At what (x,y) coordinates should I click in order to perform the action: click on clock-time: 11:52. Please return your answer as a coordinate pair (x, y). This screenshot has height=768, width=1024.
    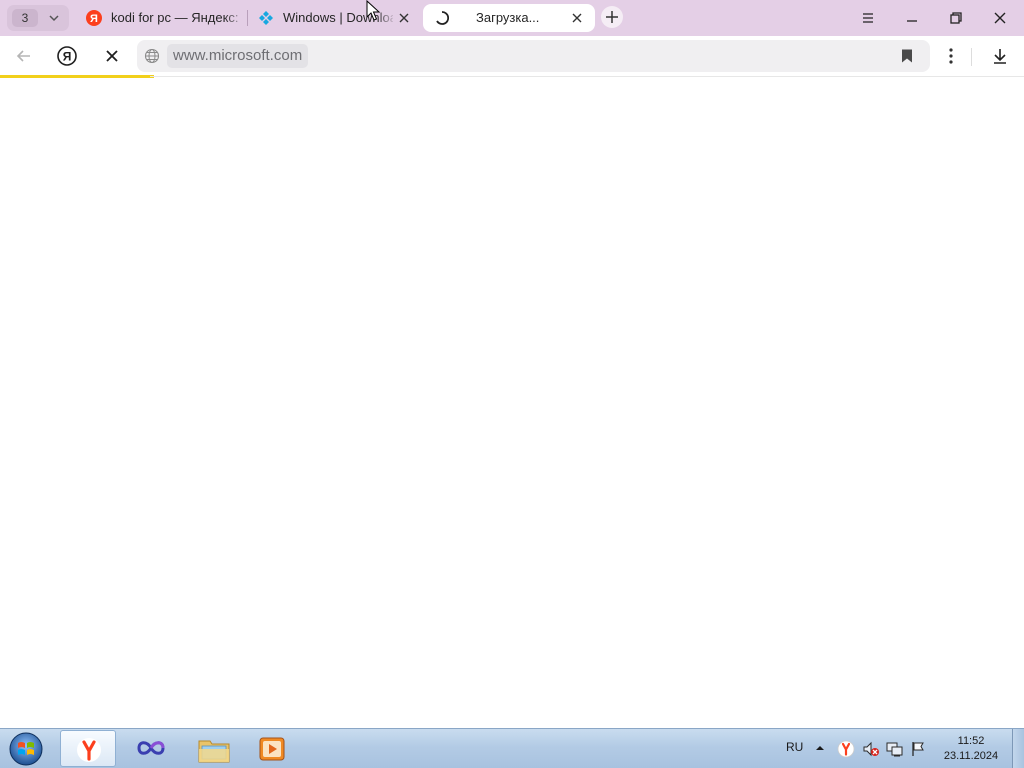
    Looking at the image, I should click on (971, 741).